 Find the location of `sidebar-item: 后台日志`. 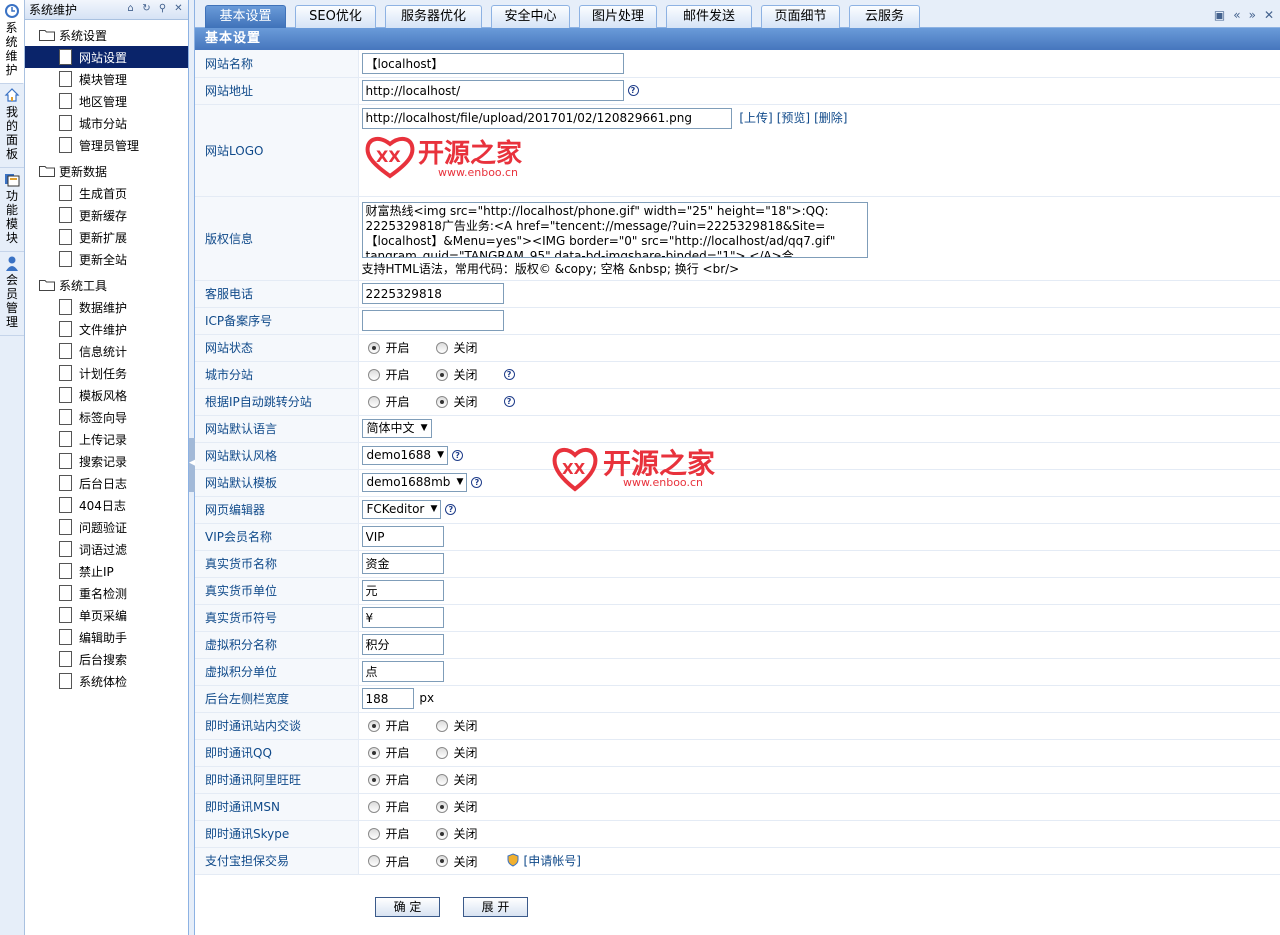

sidebar-item: 后台日志 is located at coordinates (106, 483).